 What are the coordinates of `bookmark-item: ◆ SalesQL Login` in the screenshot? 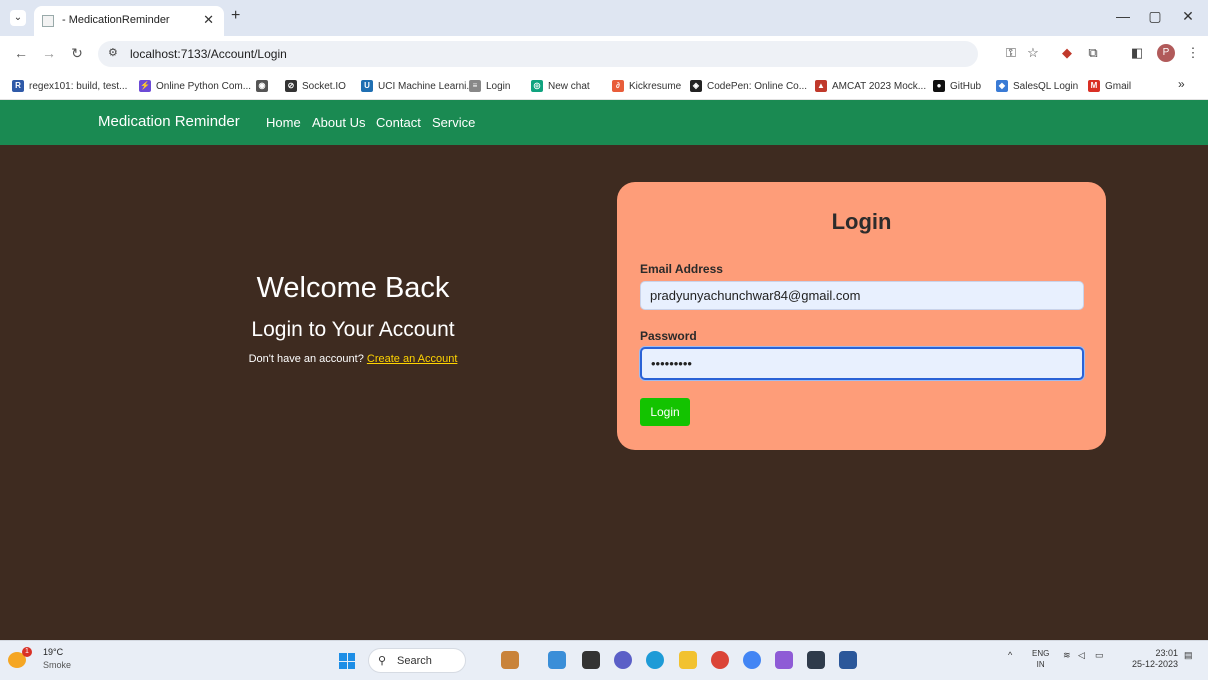 It's located at (1037, 86).